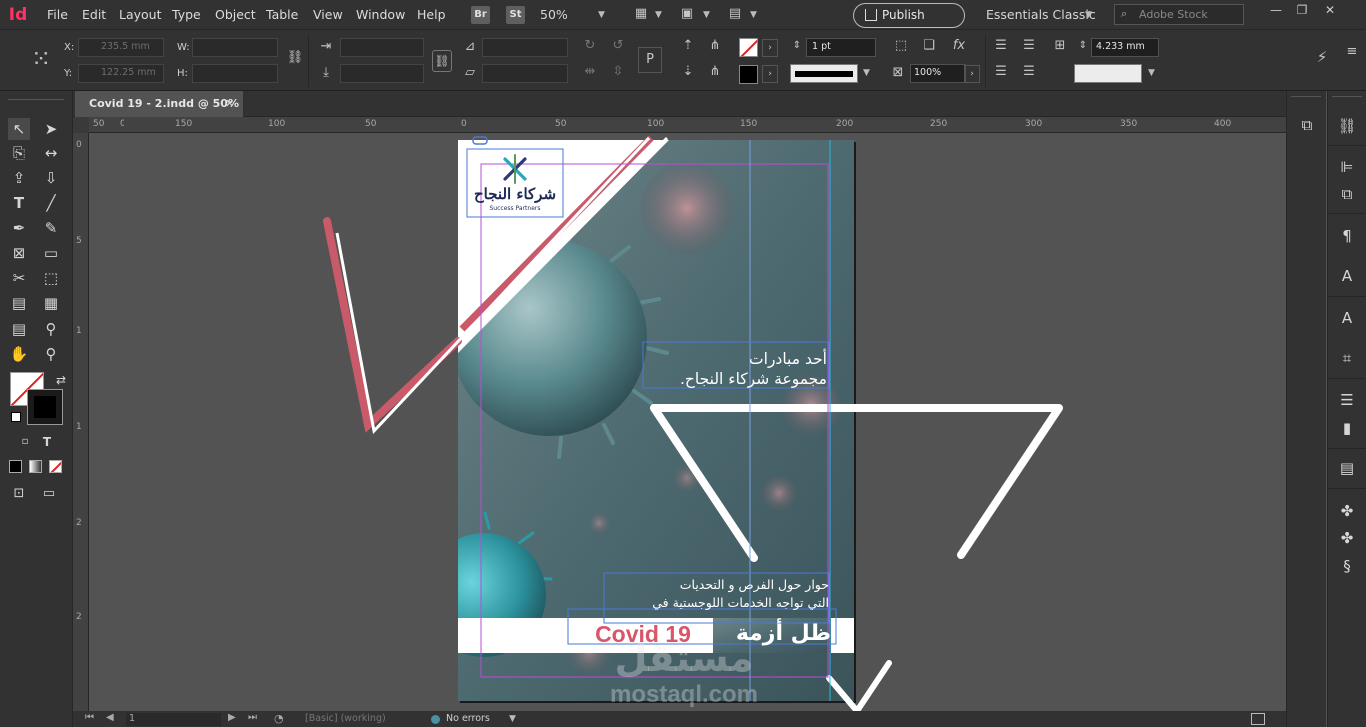 This screenshot has width=1366, height=727. What do you see at coordinates (51, 329) in the screenshot?
I see `eyedropper-tool-icon: ⚲` at bounding box center [51, 329].